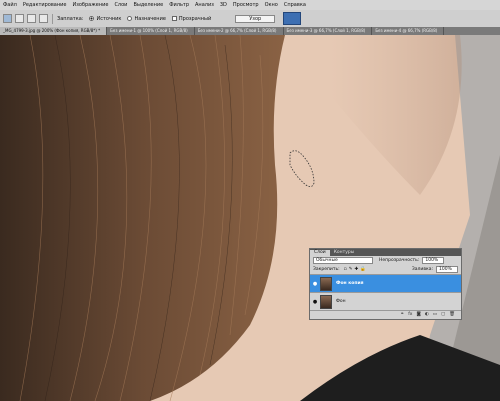  Describe the element at coordinates (435, 314) in the screenshot. I see `folder-icon: ▭` at that location.